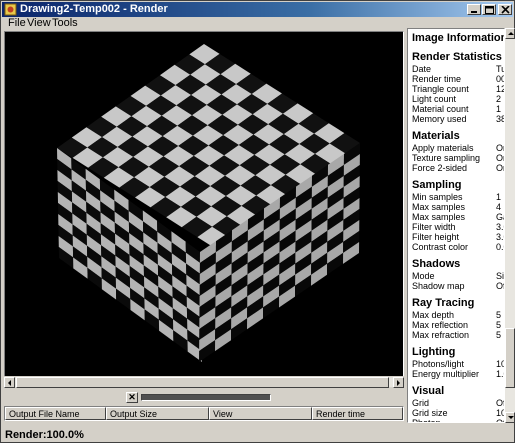  I want to click on info-row: Min samples 1, so click(458, 197).